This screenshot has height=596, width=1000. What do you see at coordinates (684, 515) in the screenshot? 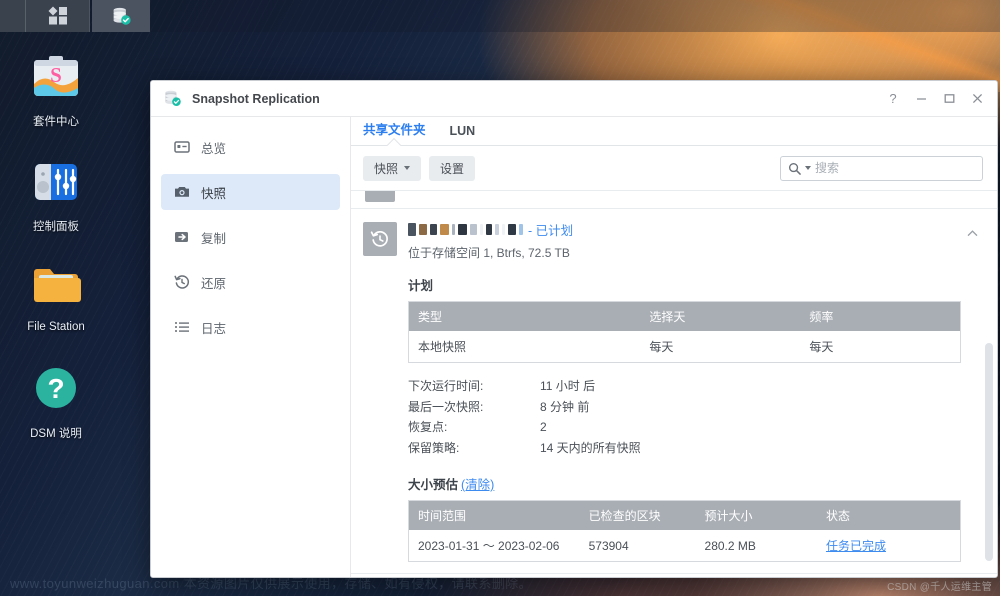
I see `table-header-row: 时间范围 已检查的区块 预计大小 状态` at bounding box center [684, 515].